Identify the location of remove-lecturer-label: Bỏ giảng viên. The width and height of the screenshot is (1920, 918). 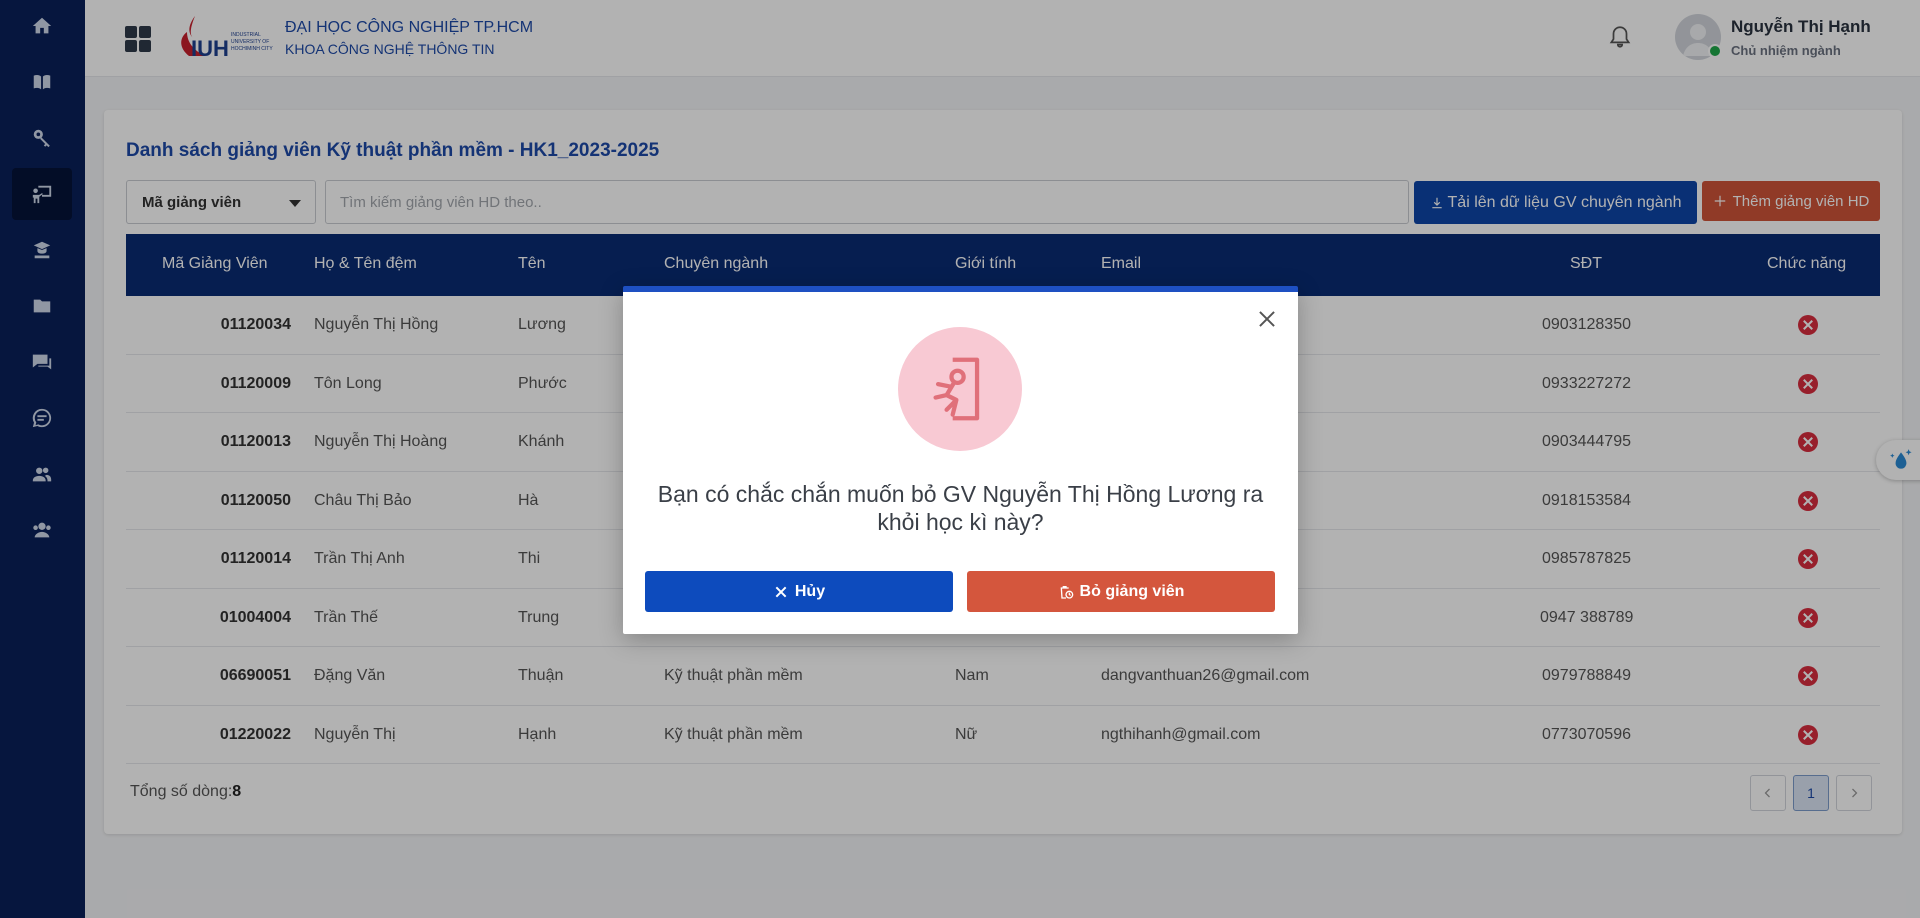
(1132, 591).